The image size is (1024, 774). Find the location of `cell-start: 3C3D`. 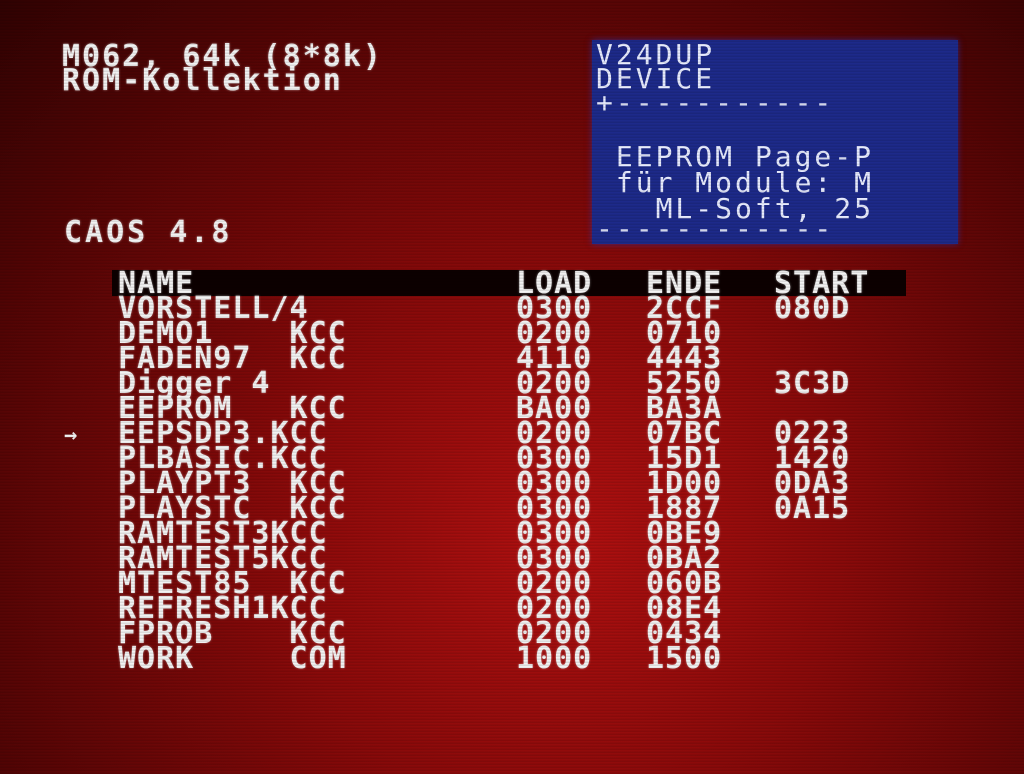

cell-start: 3C3D is located at coordinates (812, 383).